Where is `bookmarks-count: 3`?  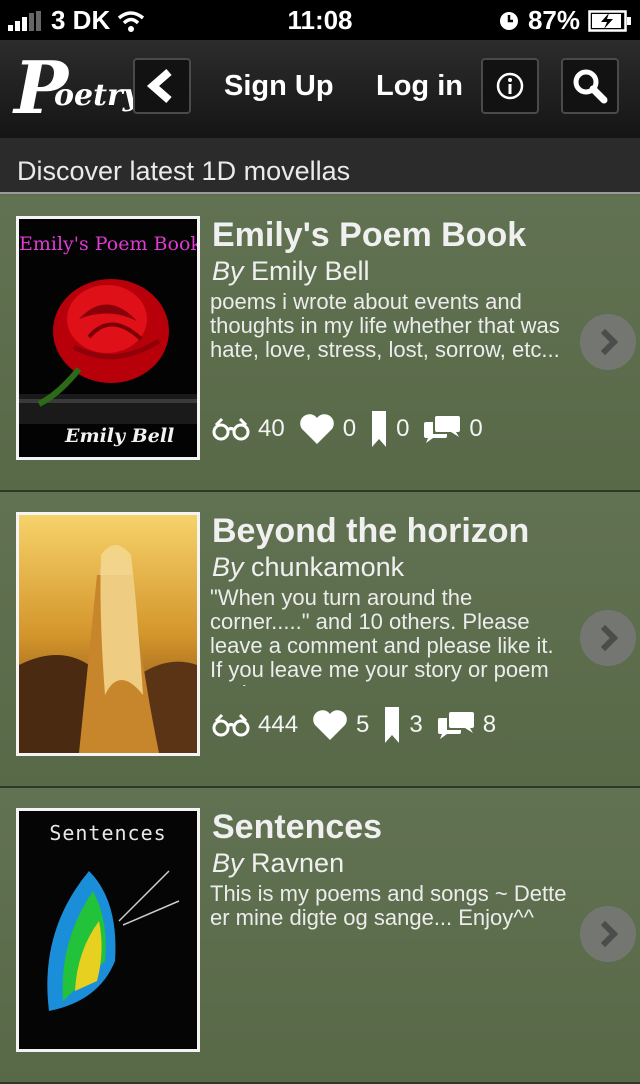
bookmarks-count: 3 is located at coordinates (416, 724).